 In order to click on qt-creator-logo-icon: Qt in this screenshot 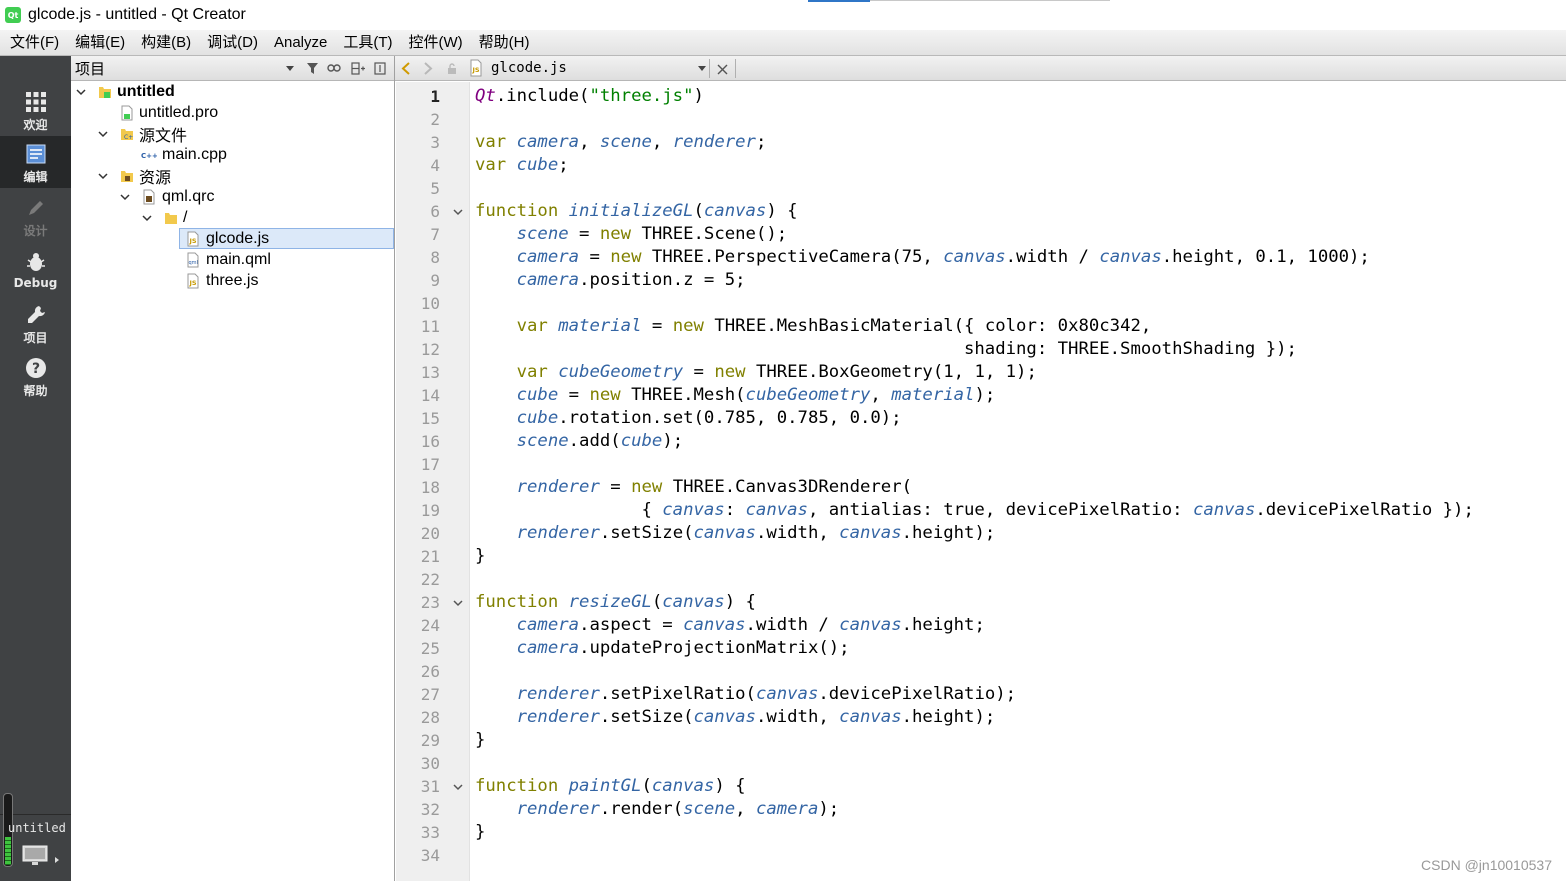, I will do `click(13, 15)`.